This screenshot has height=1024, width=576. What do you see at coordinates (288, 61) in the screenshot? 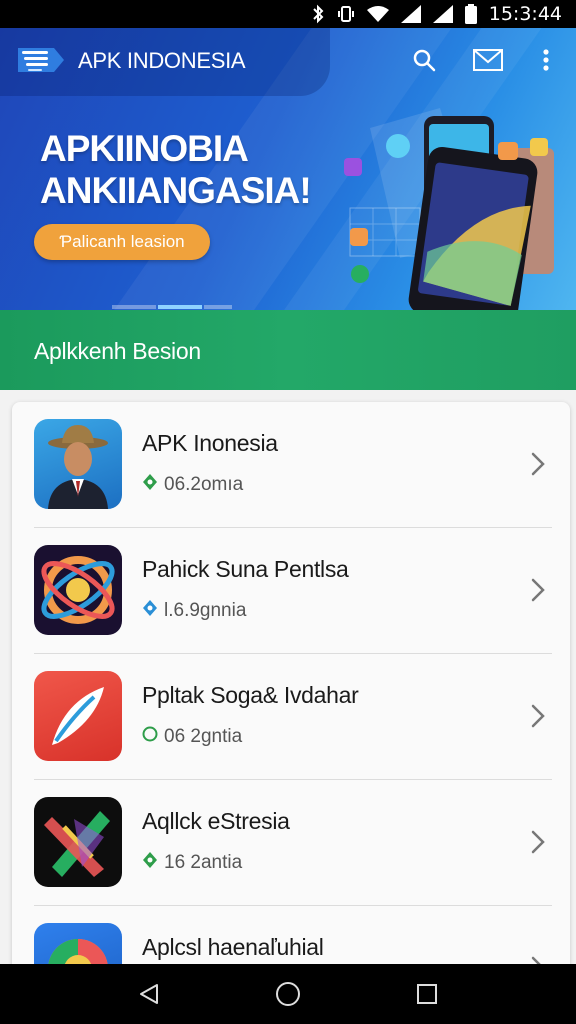
I see `app-bar: APK INDONESIA` at bounding box center [288, 61].